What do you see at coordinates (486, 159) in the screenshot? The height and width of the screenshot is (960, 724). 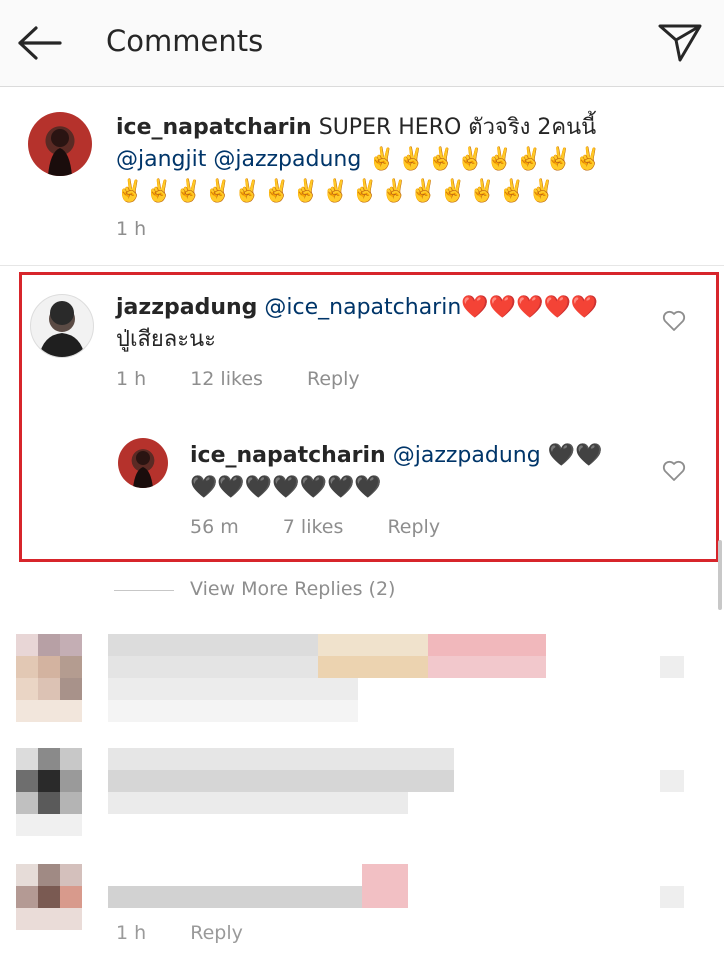 I see `peace-emoji-row: ✌️✌️✌️✌️✌️✌️✌️✌️` at bounding box center [486, 159].